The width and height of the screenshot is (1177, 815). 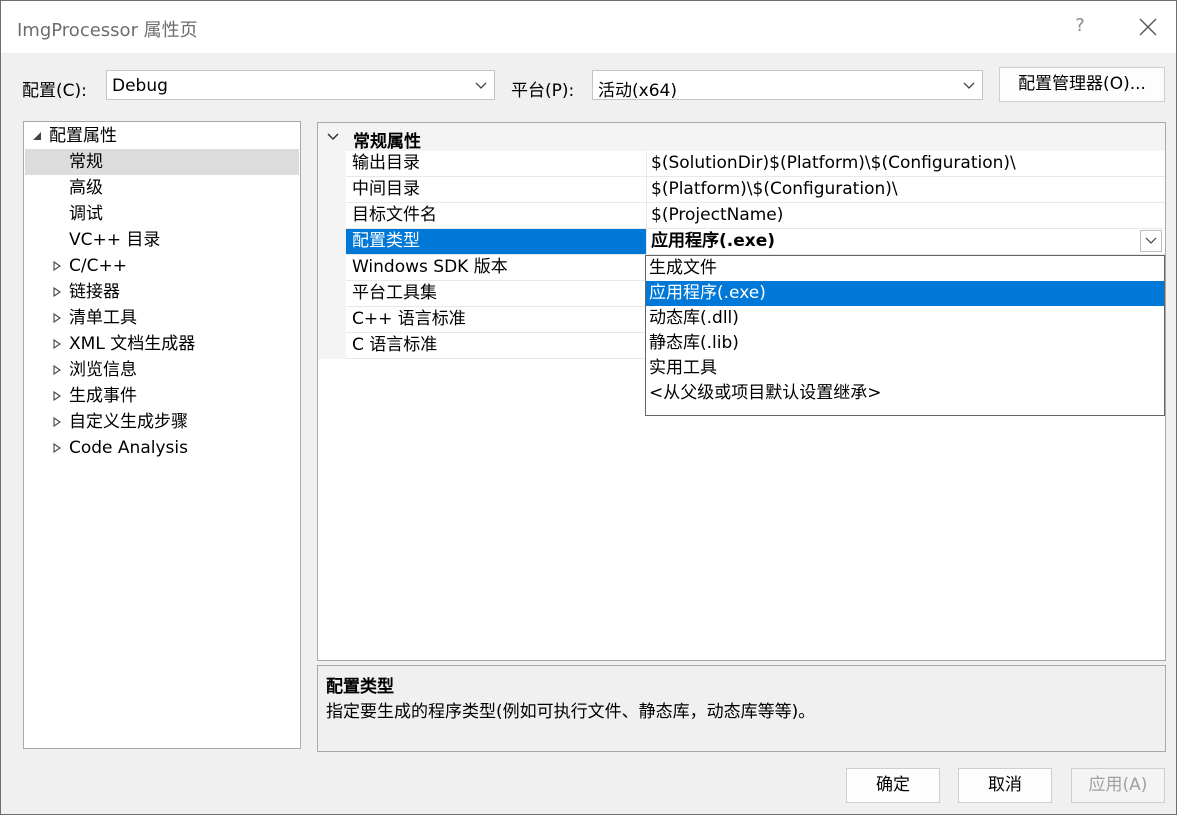 I want to click on property-name: 目标文件名, so click(x=496, y=215).